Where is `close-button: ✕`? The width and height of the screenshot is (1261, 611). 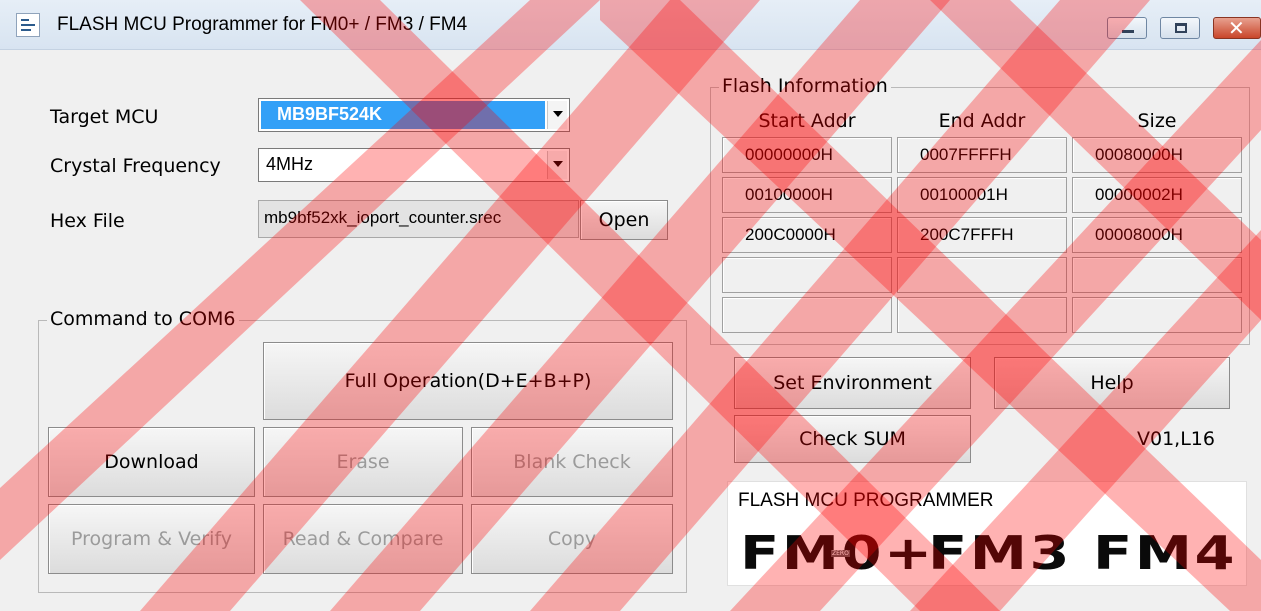
close-button: ✕ is located at coordinates (1237, 28).